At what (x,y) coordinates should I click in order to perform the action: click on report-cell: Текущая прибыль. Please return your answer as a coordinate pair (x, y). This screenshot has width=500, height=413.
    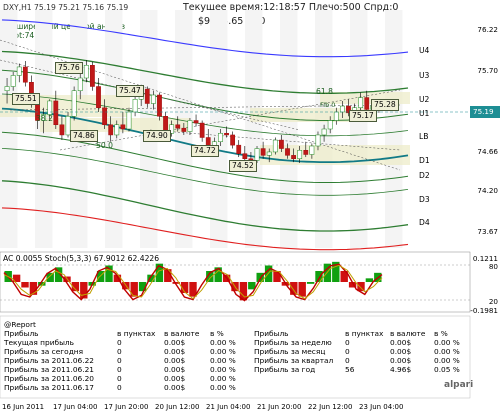
    Looking at the image, I should click on (39, 342).